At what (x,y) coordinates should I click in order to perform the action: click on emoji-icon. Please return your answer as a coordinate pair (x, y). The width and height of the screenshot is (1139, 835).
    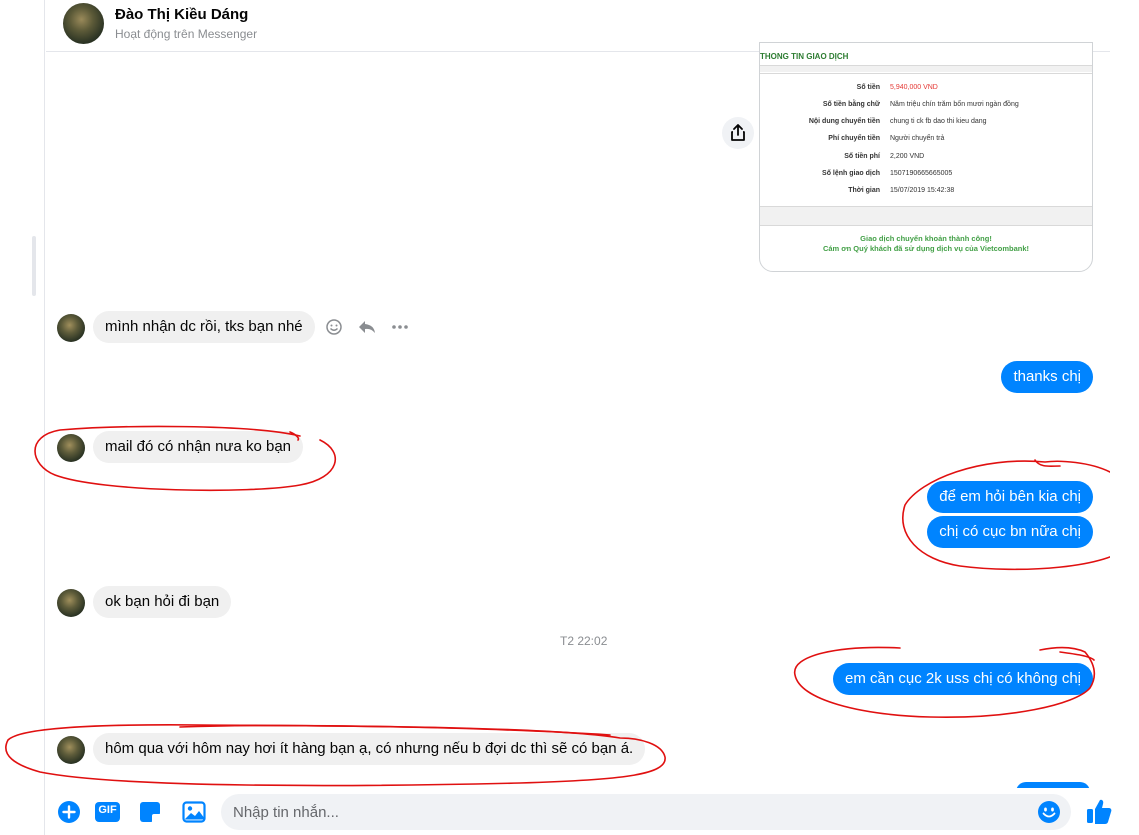
    Looking at the image, I should click on (1049, 812).